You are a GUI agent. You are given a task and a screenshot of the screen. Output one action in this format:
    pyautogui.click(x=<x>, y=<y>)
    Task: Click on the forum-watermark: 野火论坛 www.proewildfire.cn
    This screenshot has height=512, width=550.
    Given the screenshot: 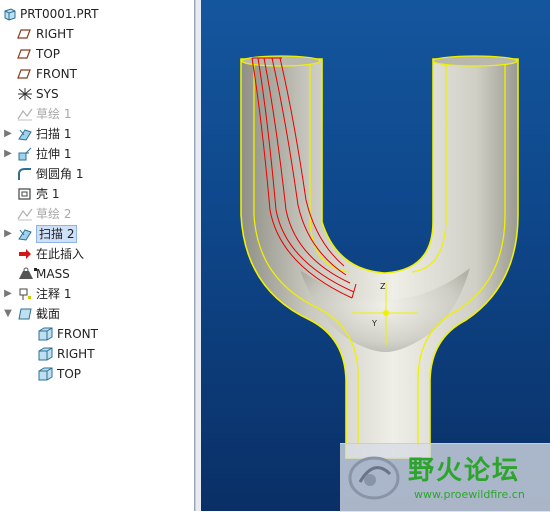 What is the action you would take?
    pyautogui.click(x=445, y=477)
    